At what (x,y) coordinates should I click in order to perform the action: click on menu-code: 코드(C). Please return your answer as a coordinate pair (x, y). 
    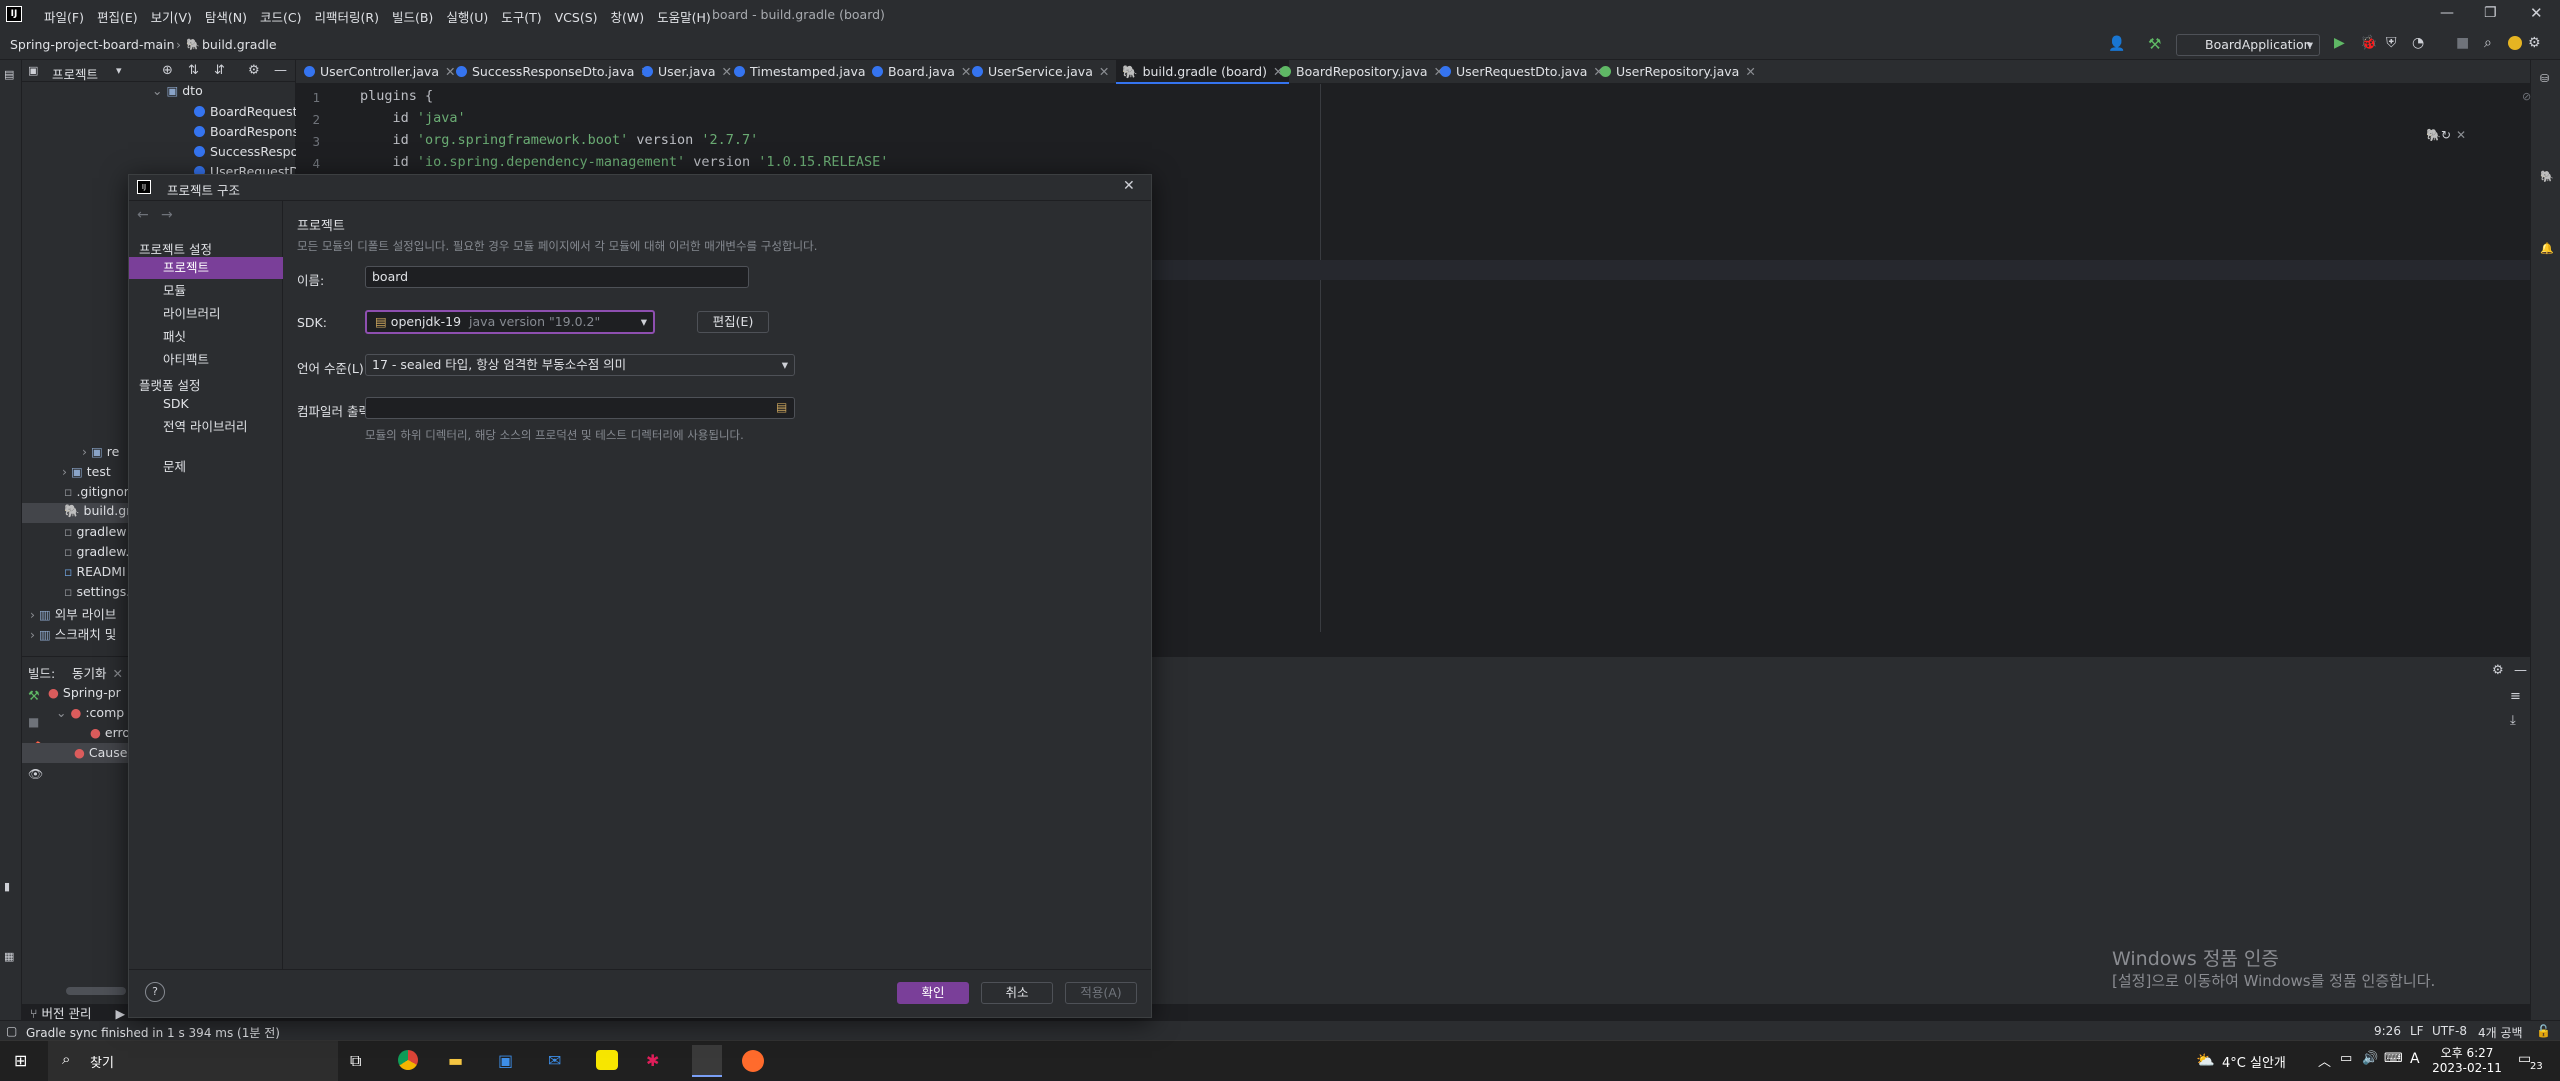
    Looking at the image, I should click on (280, 16).